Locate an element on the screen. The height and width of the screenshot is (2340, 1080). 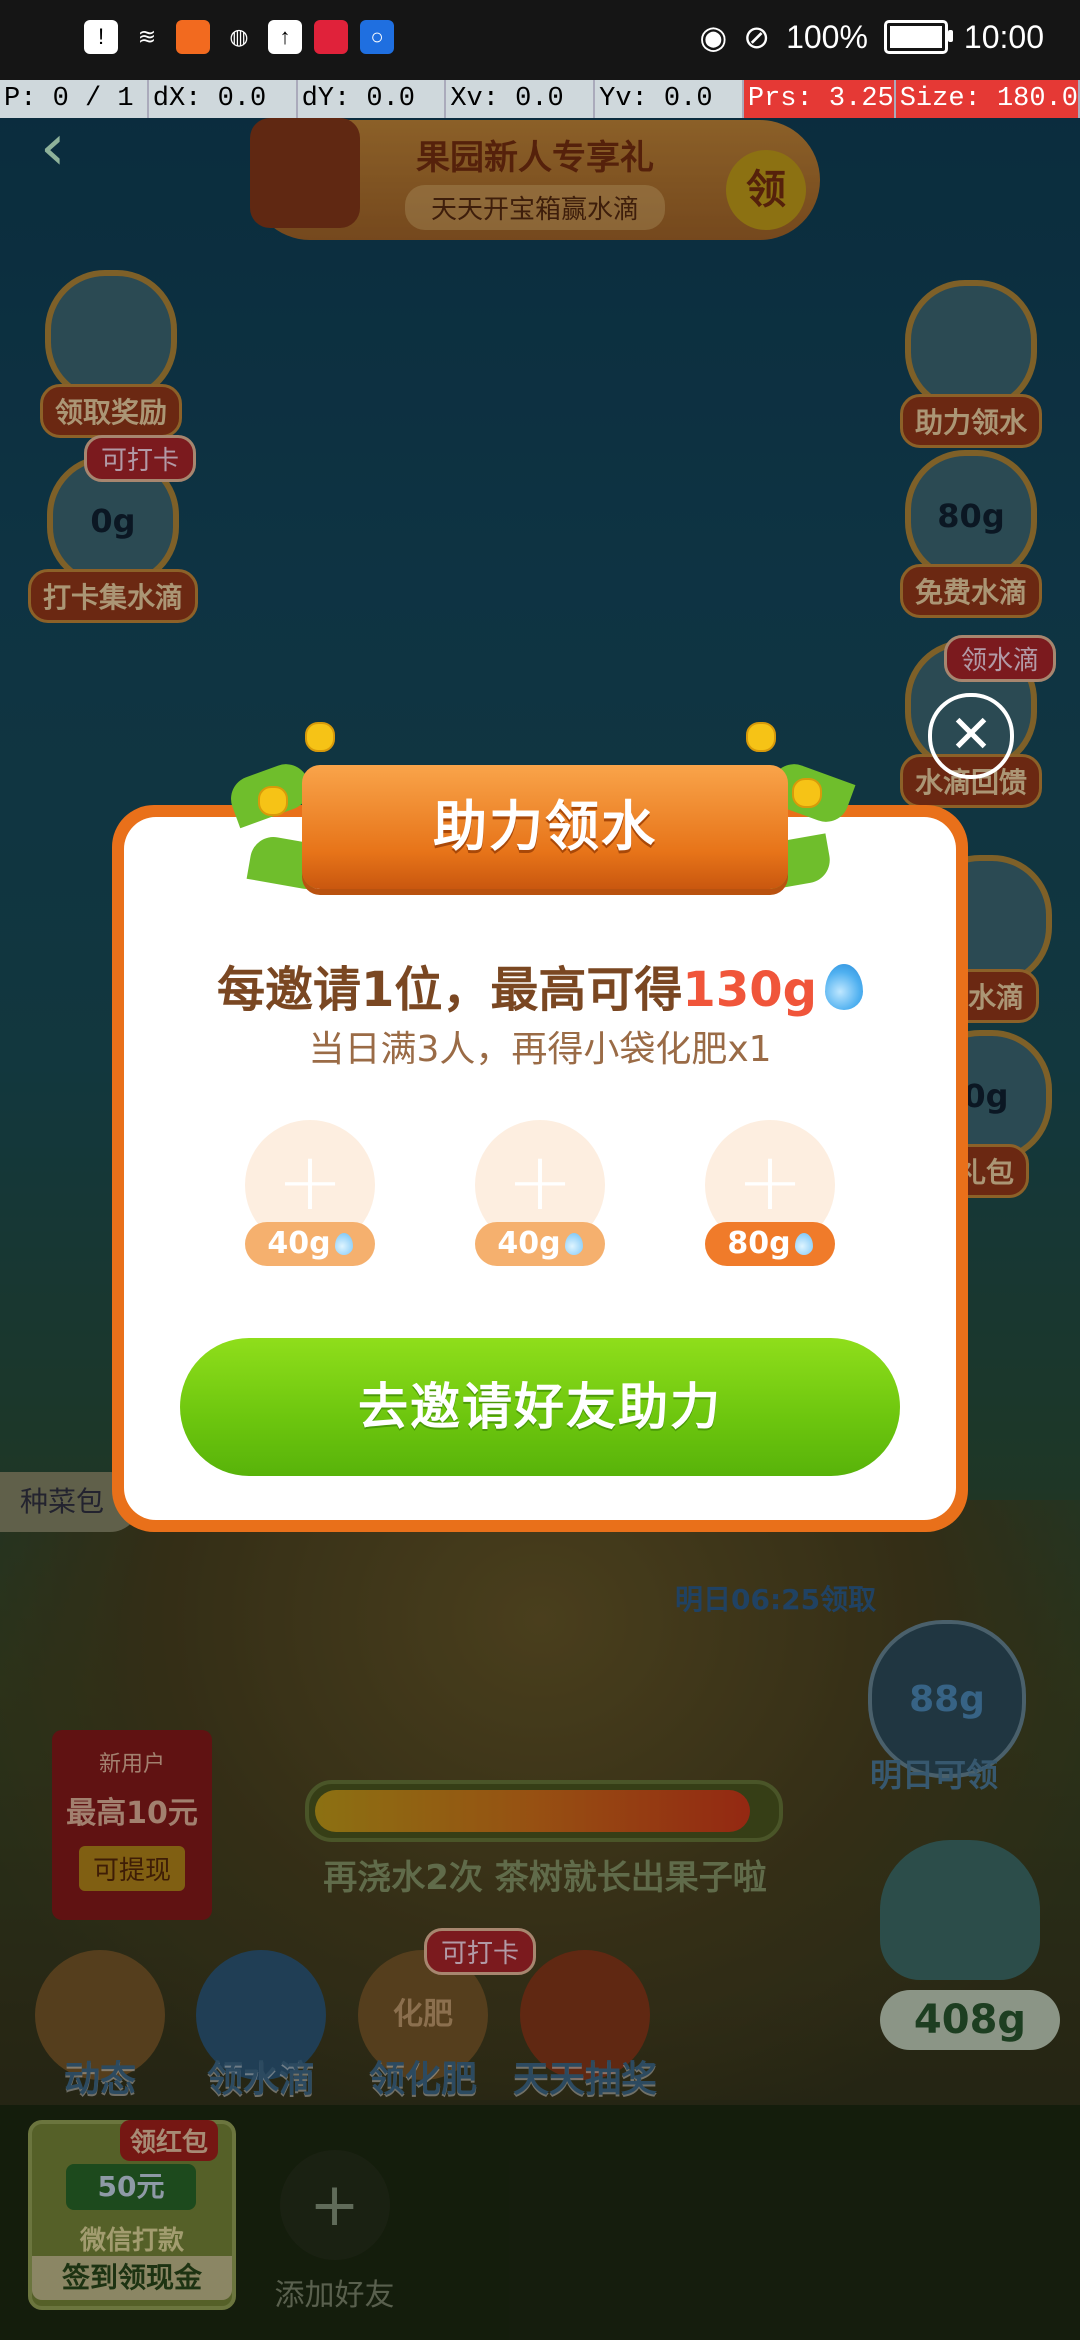
app-grid-icon is located at coordinates (193, 37).